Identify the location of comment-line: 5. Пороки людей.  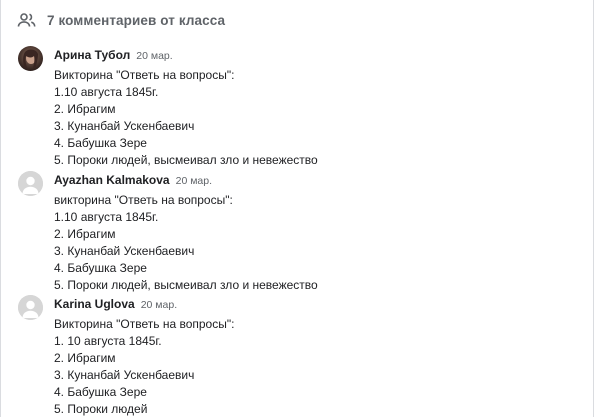
(101, 409).